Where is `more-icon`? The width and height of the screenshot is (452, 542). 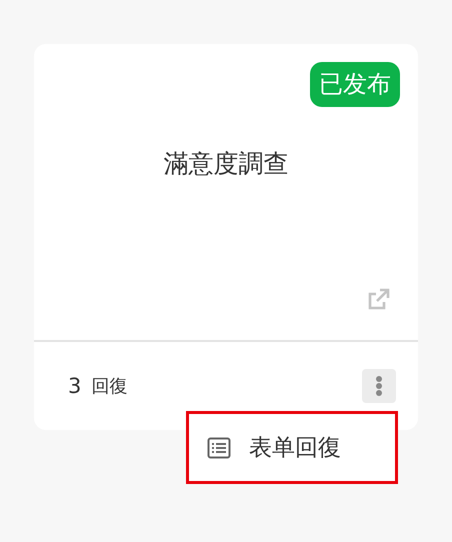
more-icon is located at coordinates (379, 386).